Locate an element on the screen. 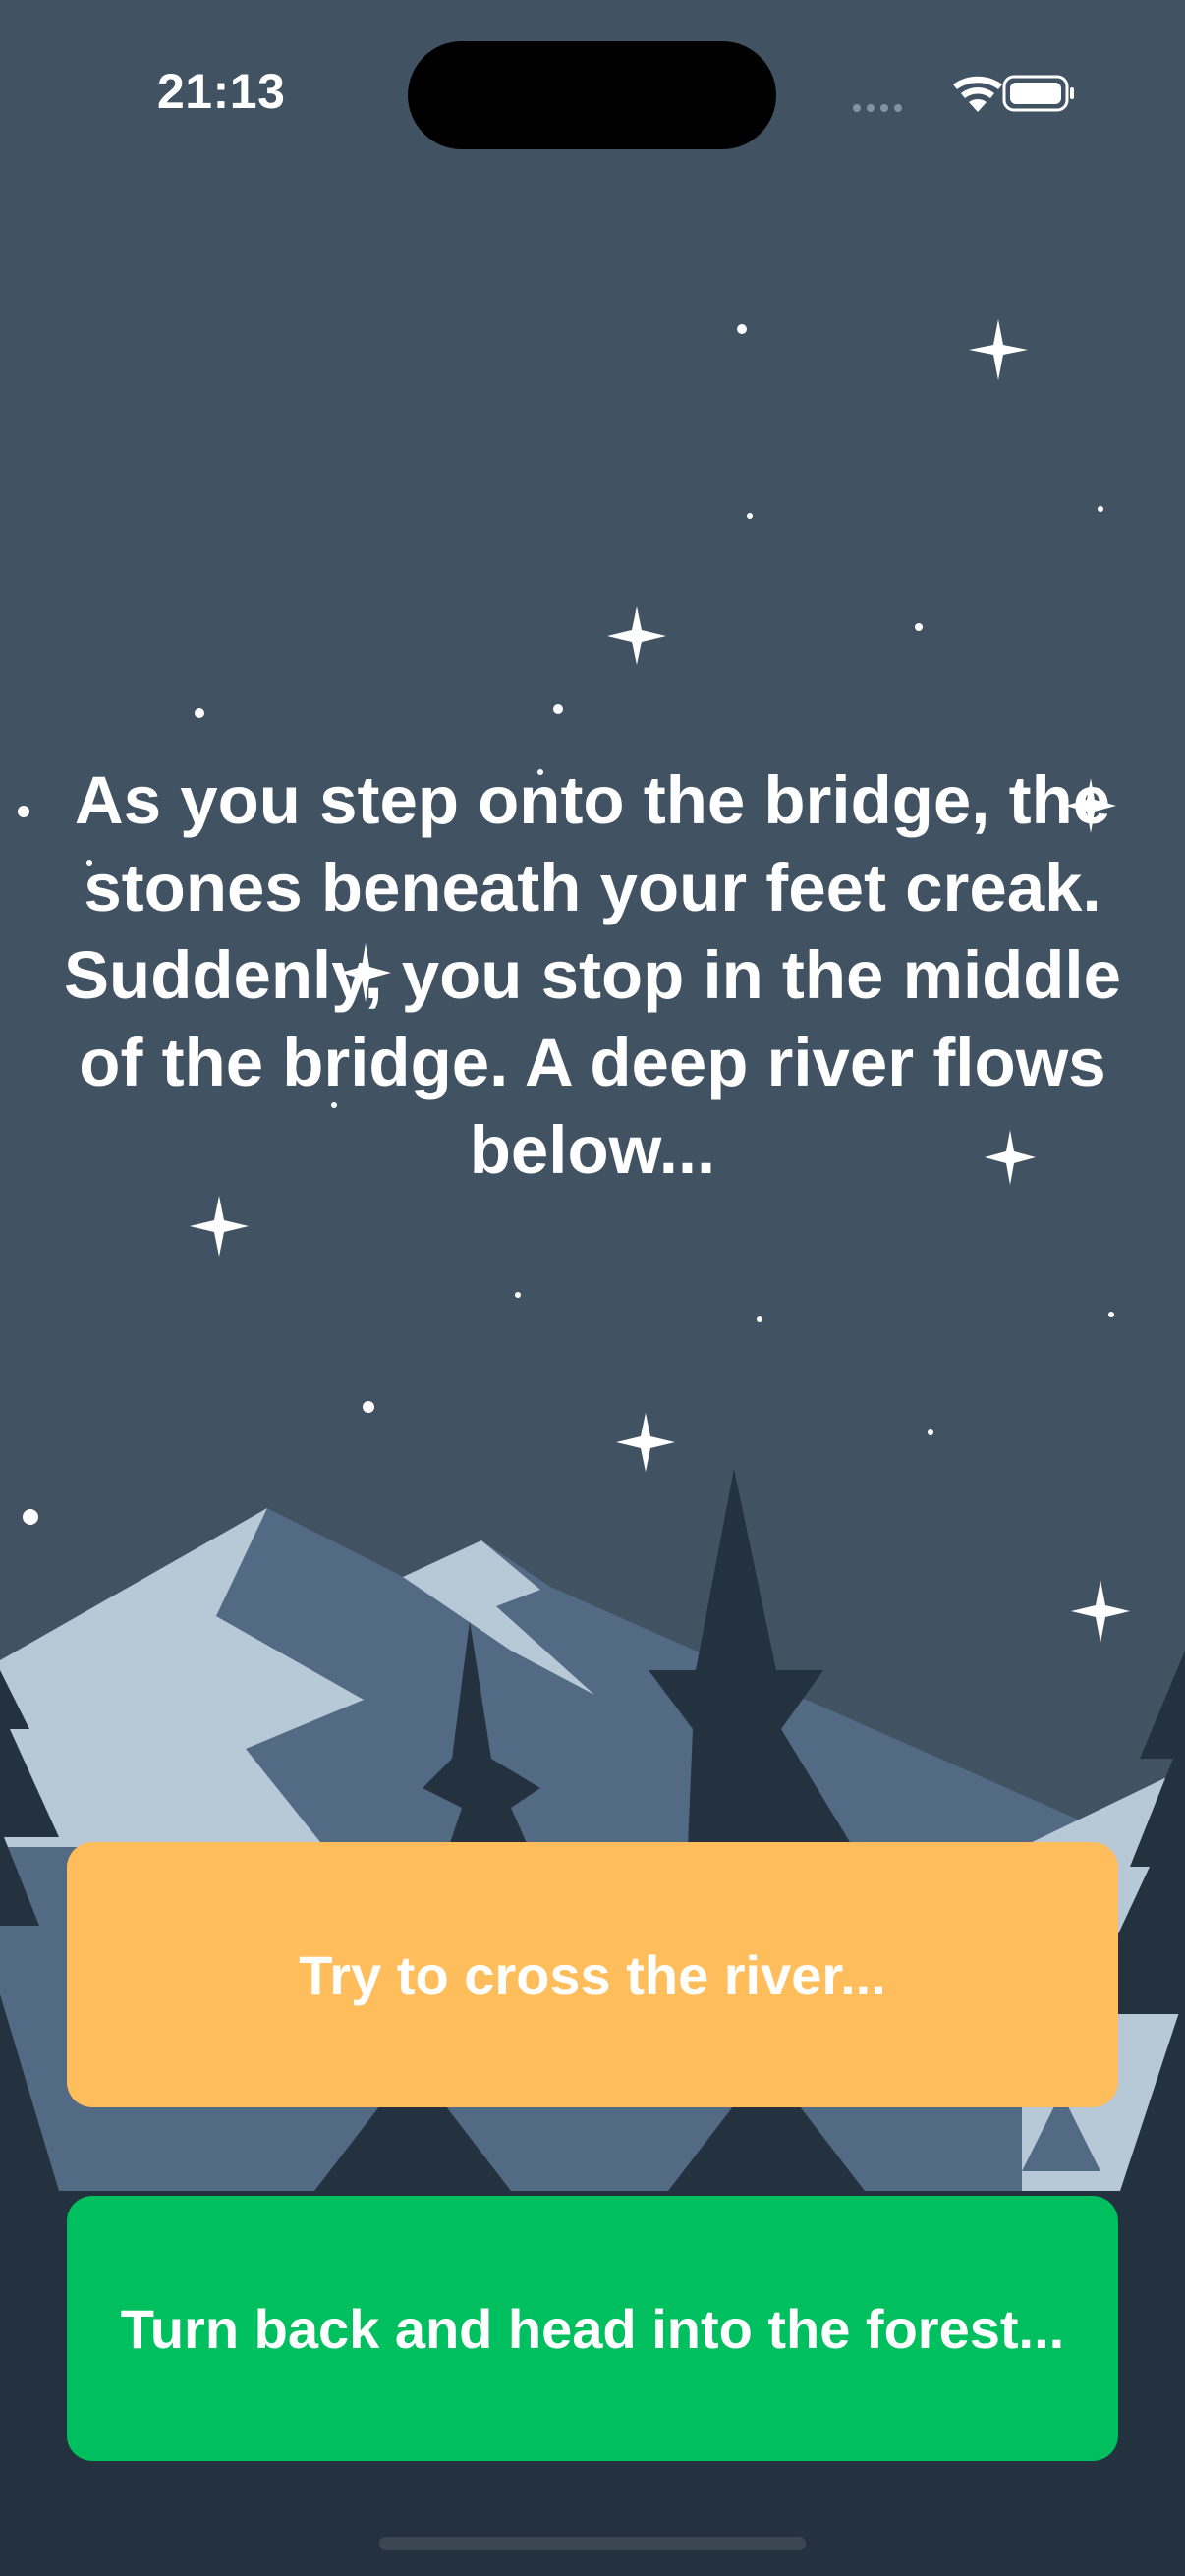 This screenshot has width=1185, height=2576. dynamic-island is located at coordinates (592, 95).